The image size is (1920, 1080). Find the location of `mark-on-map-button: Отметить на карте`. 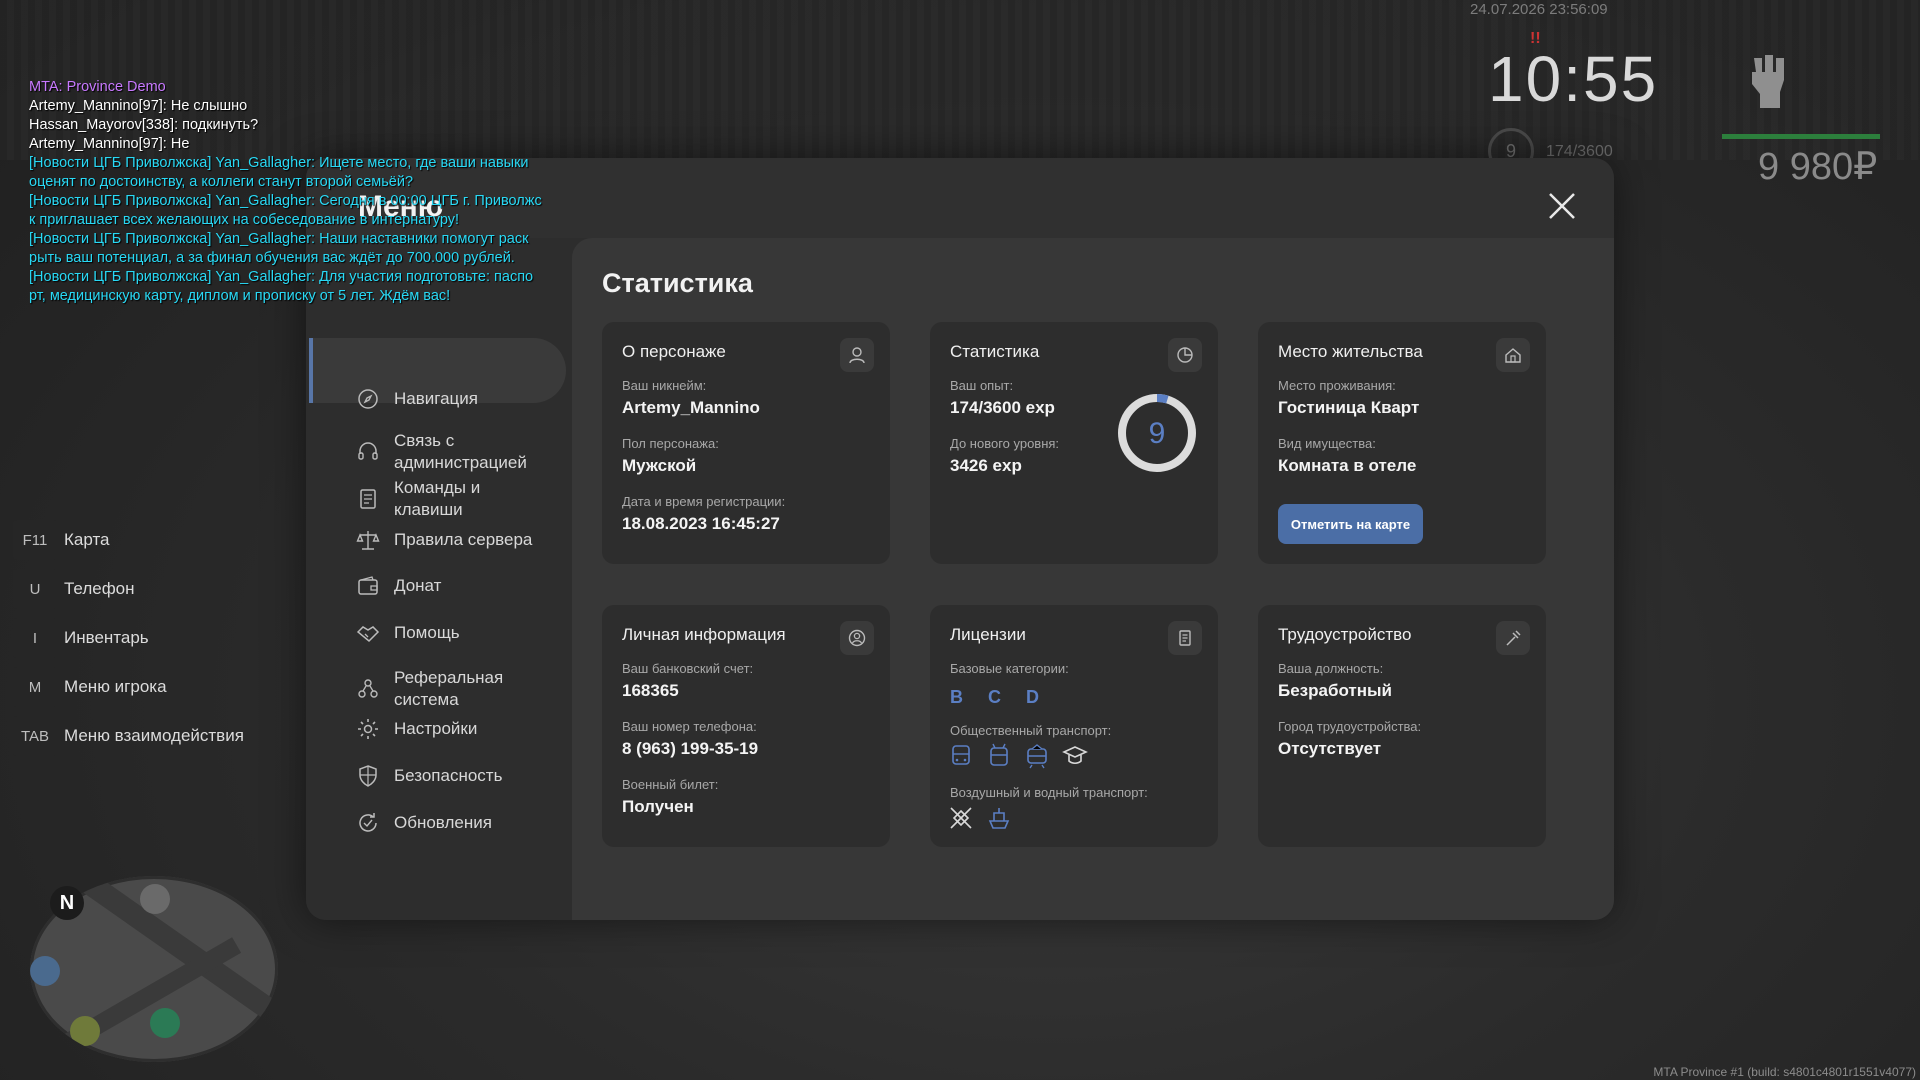

mark-on-map-button: Отметить на карте is located at coordinates (1350, 524).